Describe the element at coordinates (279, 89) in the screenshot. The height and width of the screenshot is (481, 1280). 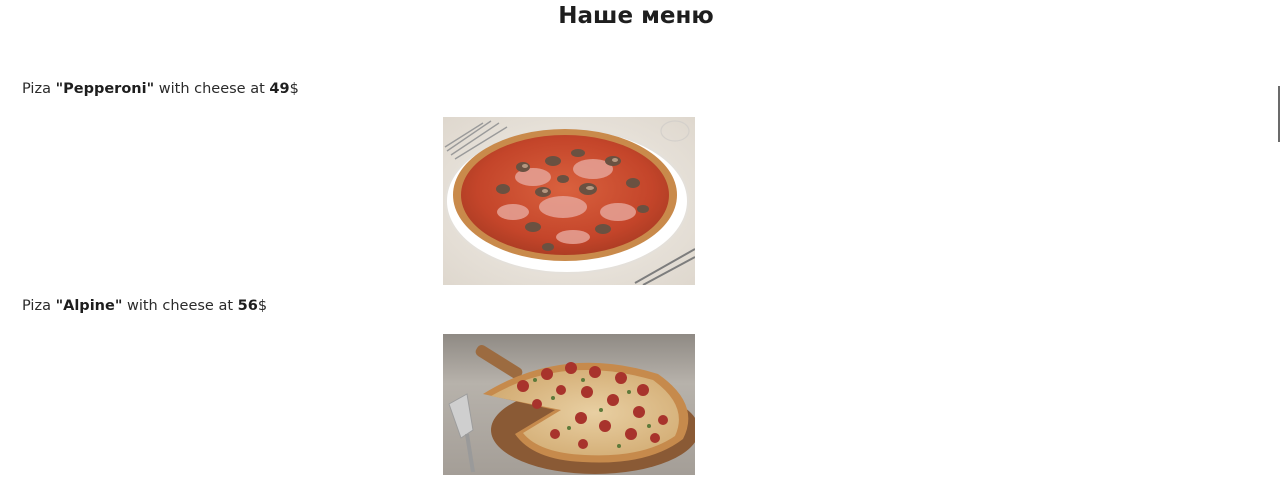
I see `item-price: 49` at that location.